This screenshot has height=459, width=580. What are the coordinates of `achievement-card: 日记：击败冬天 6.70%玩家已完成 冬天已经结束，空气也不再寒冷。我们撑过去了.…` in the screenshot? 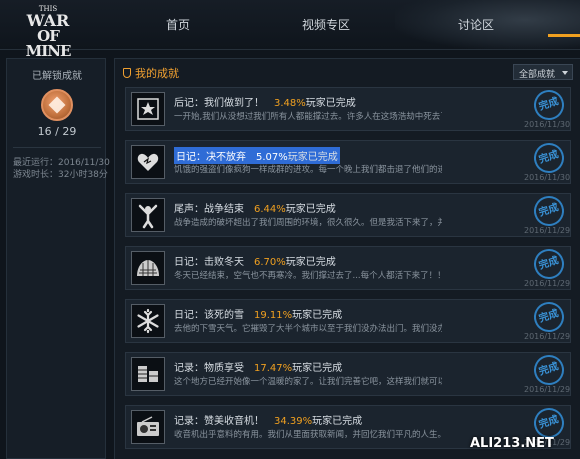 It's located at (348, 267).